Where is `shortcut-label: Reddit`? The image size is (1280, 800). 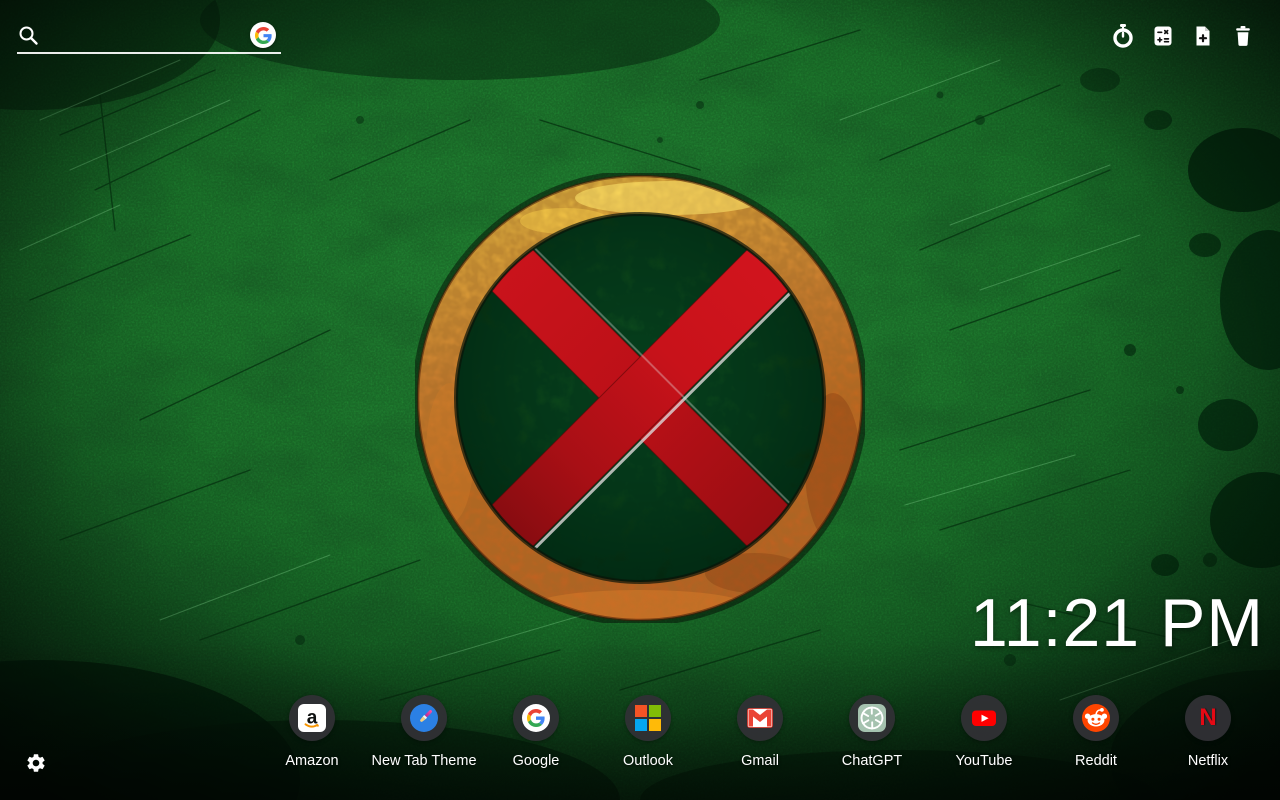
shortcut-label: Reddit is located at coordinates (1096, 761).